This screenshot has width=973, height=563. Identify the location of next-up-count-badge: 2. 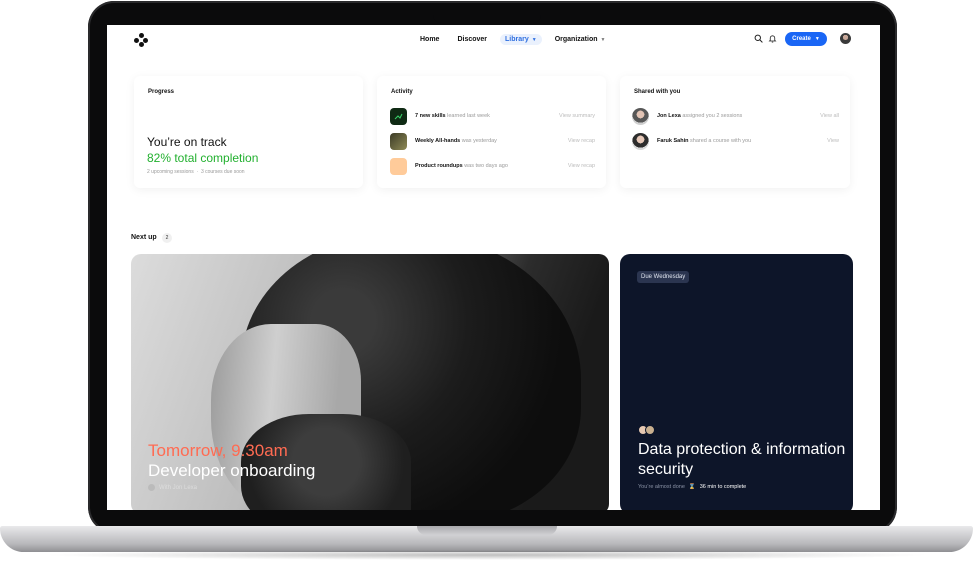
(167, 238).